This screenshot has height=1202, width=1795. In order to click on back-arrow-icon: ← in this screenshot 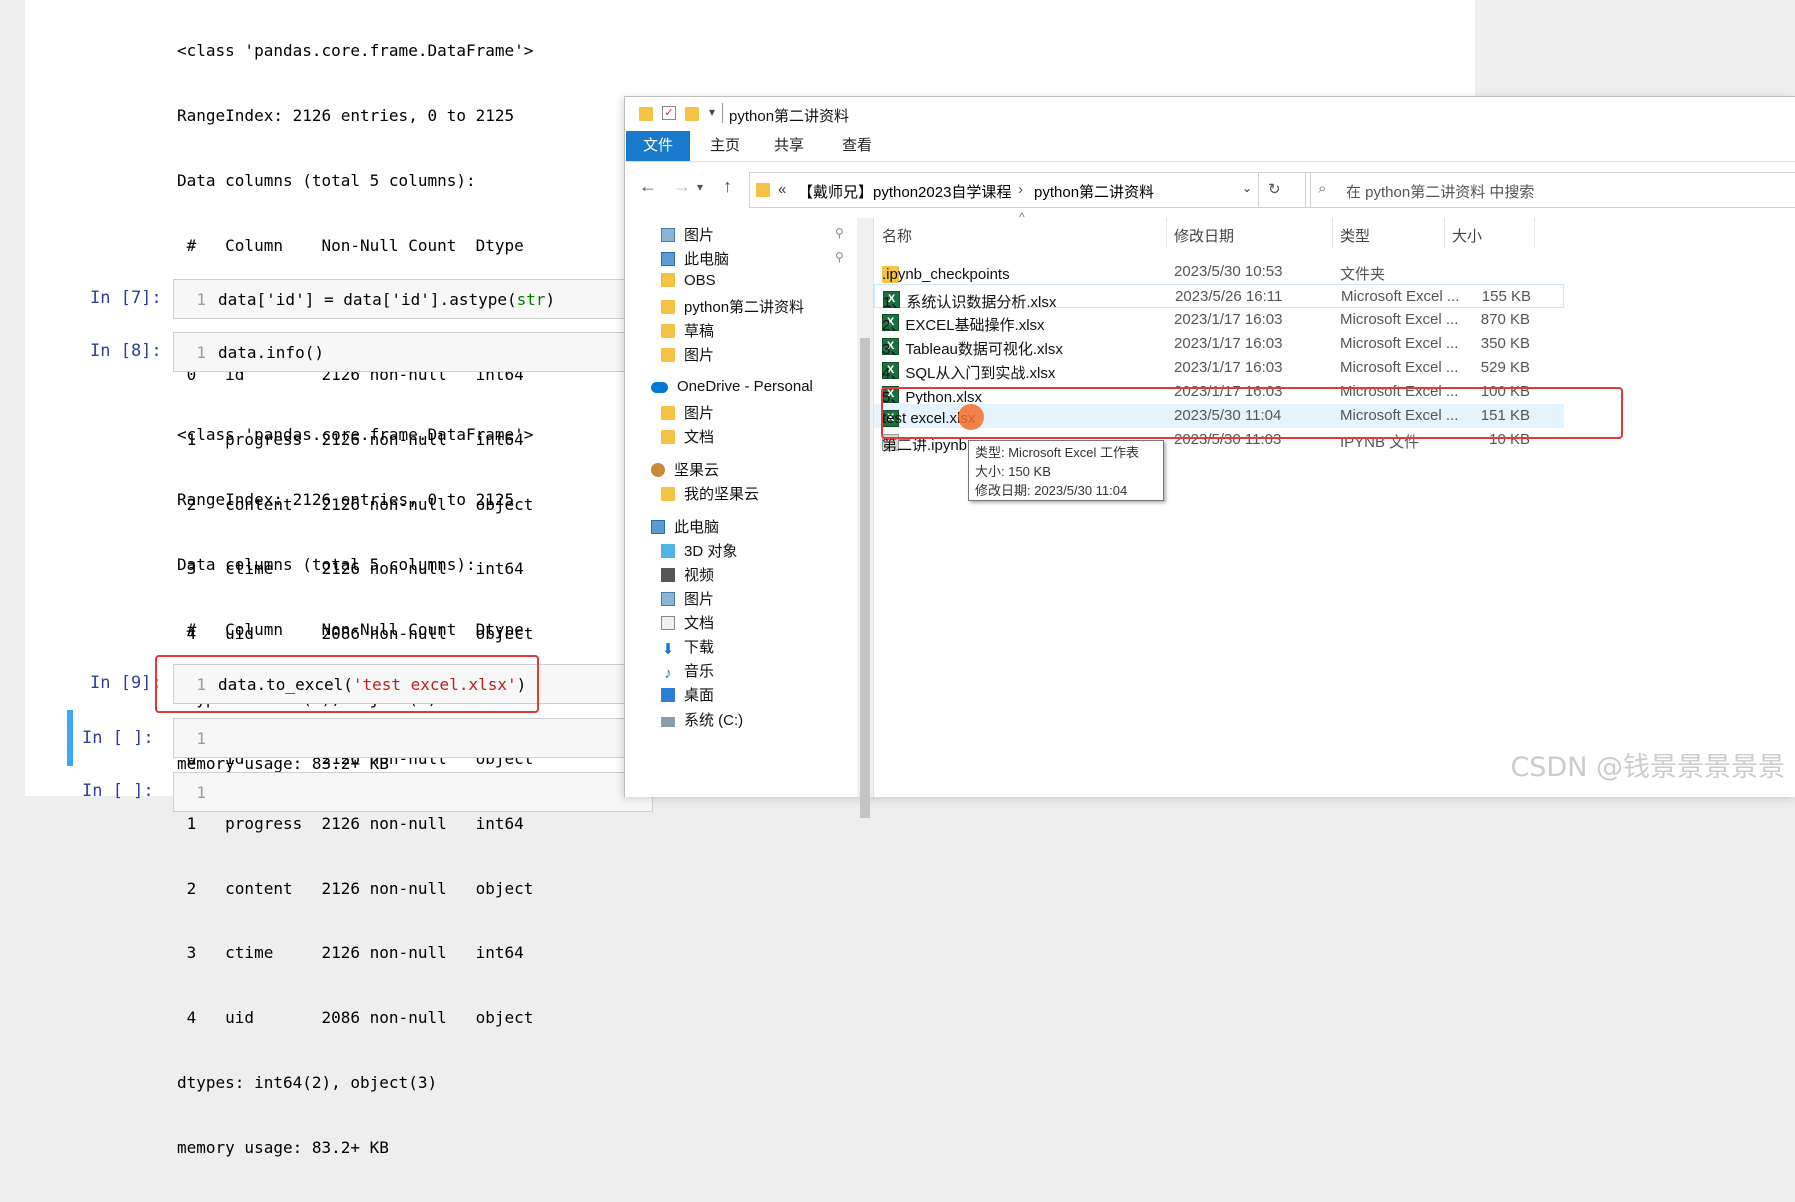, I will do `click(648, 186)`.